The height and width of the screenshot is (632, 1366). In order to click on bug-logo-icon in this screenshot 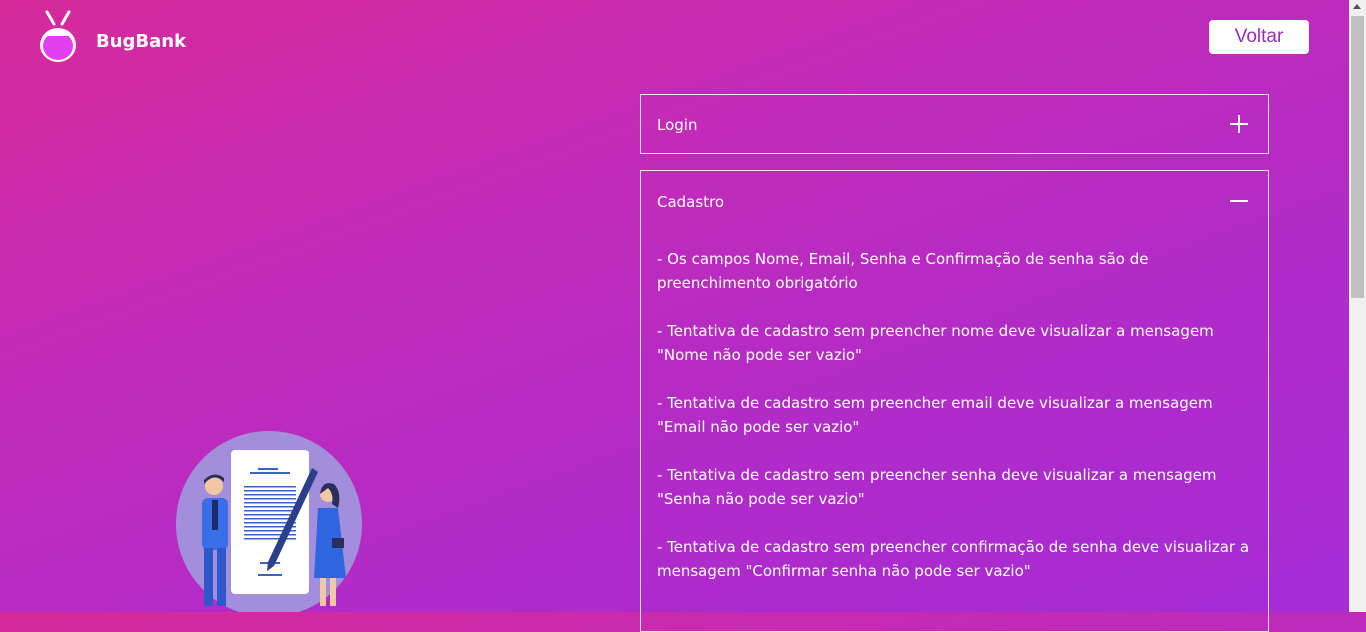, I will do `click(58, 36)`.